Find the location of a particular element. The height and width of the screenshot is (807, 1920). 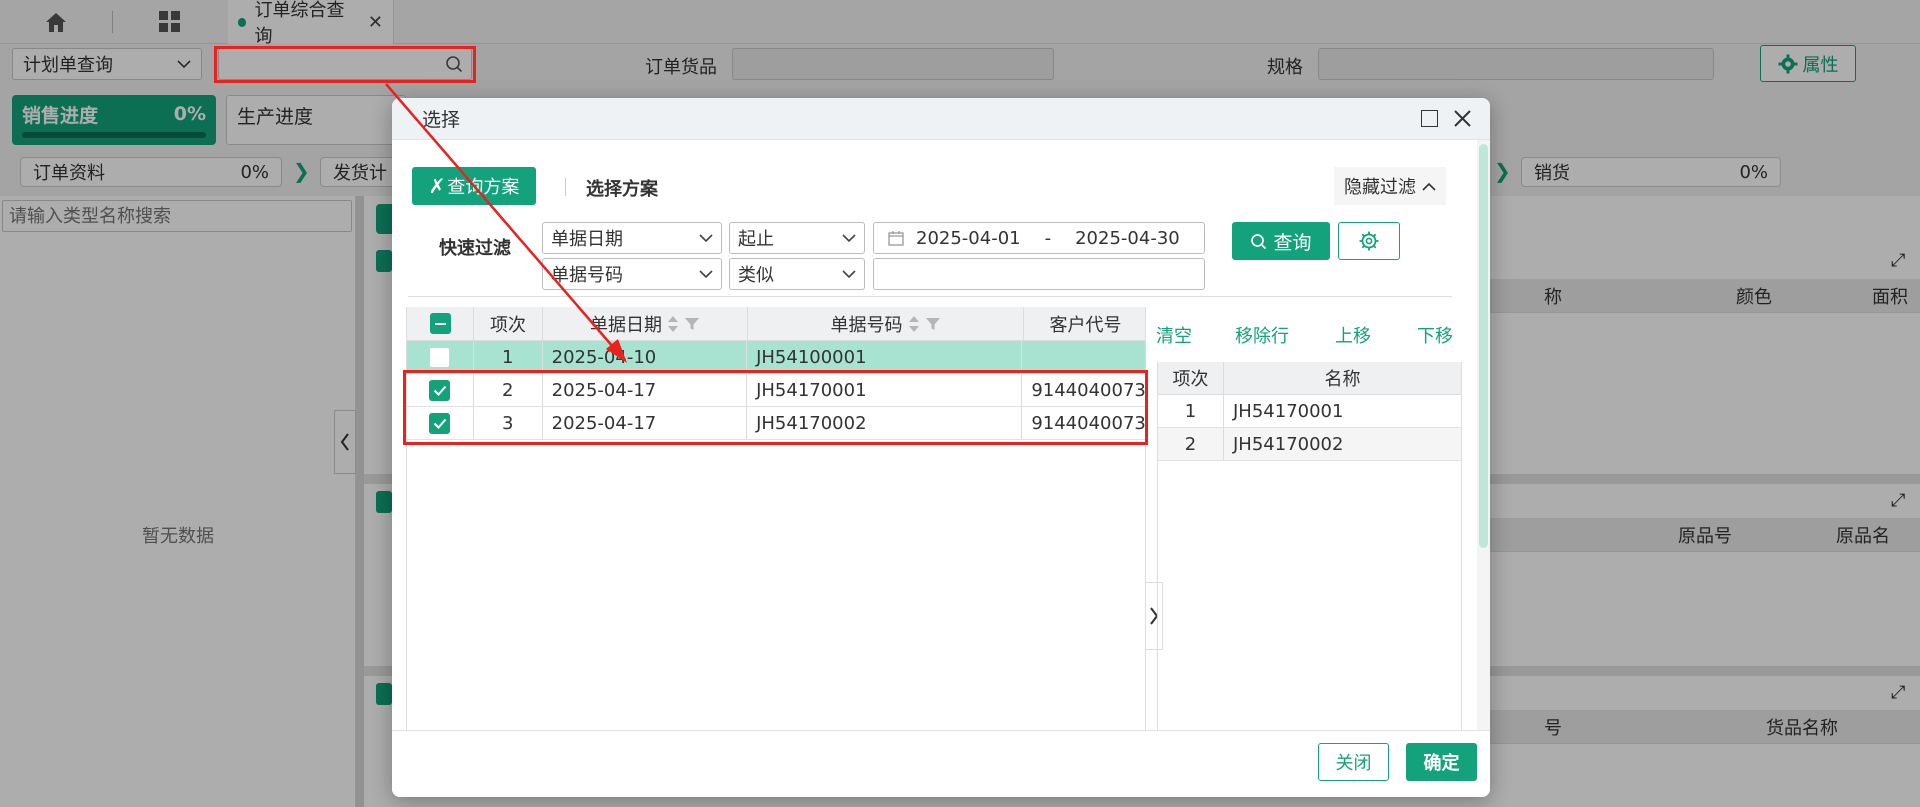

query-scheme-label: 查询方案 is located at coordinates (483, 187).